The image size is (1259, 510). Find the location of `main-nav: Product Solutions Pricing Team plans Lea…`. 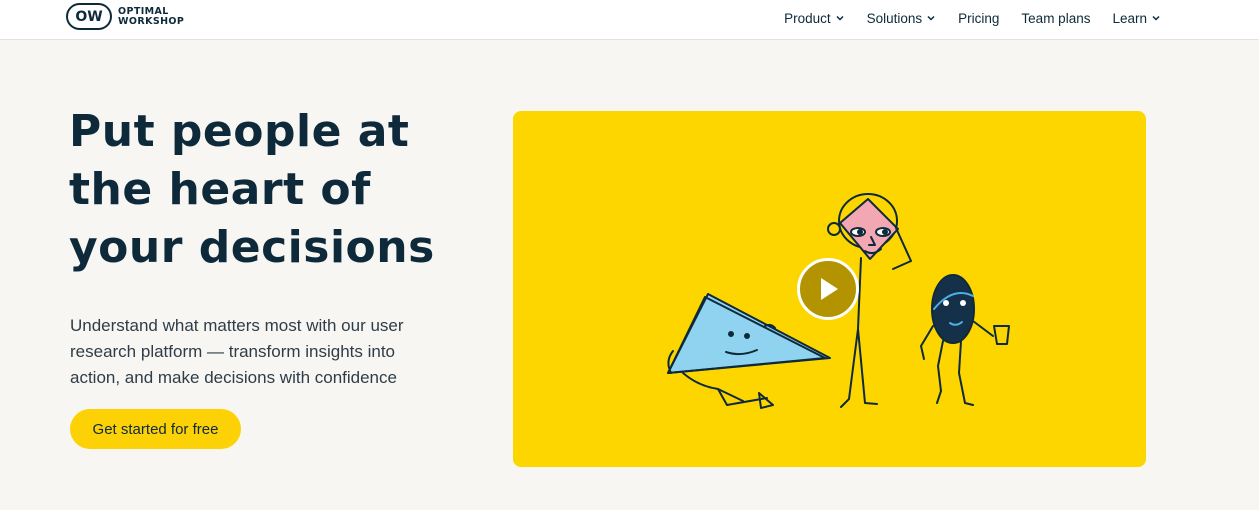

main-nav: Product Solutions Pricing Team plans Lea… is located at coordinates (961, 18).